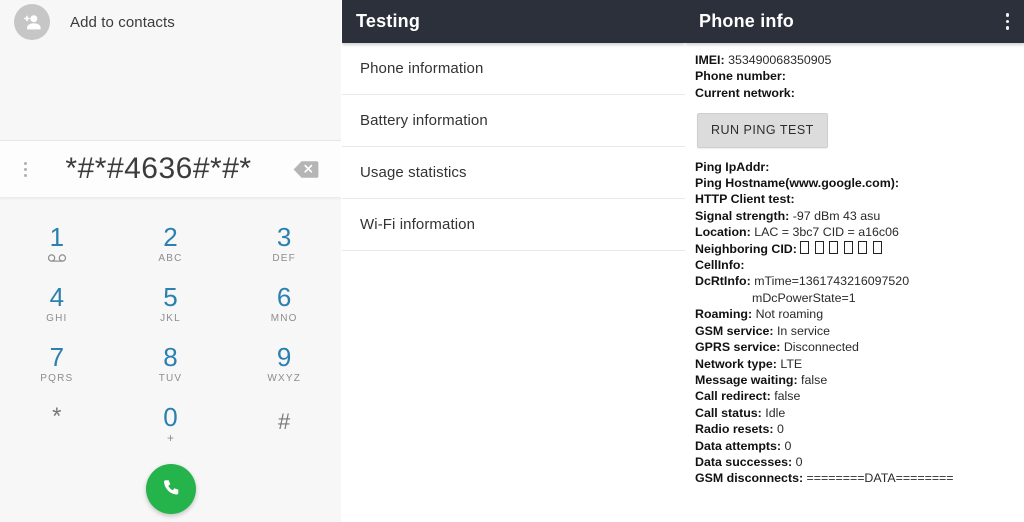 The height and width of the screenshot is (522, 1024). Describe the element at coordinates (284, 258) in the screenshot. I see `key-letters: DEF` at that location.